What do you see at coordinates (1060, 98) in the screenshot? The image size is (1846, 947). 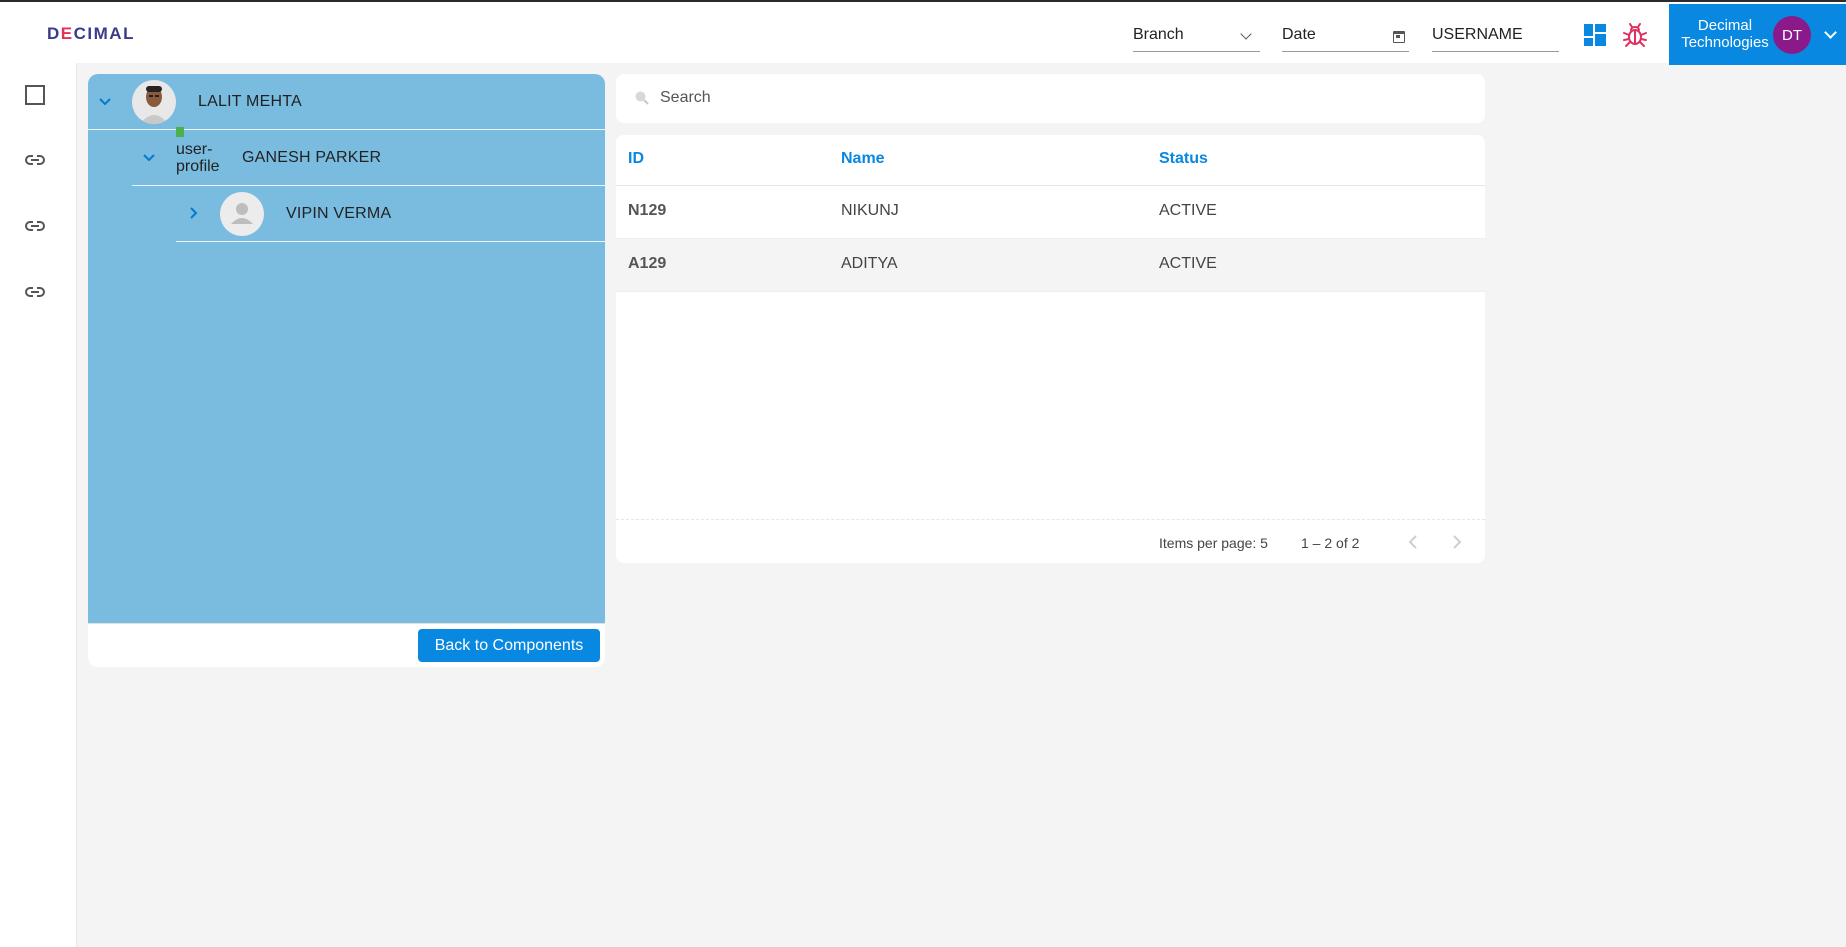 I see `search-input` at bounding box center [1060, 98].